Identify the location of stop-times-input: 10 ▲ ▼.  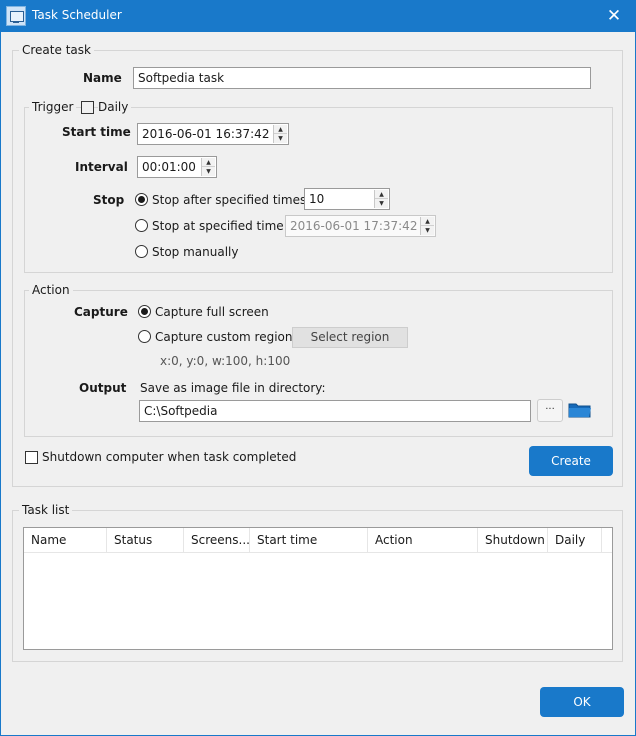
(347, 199).